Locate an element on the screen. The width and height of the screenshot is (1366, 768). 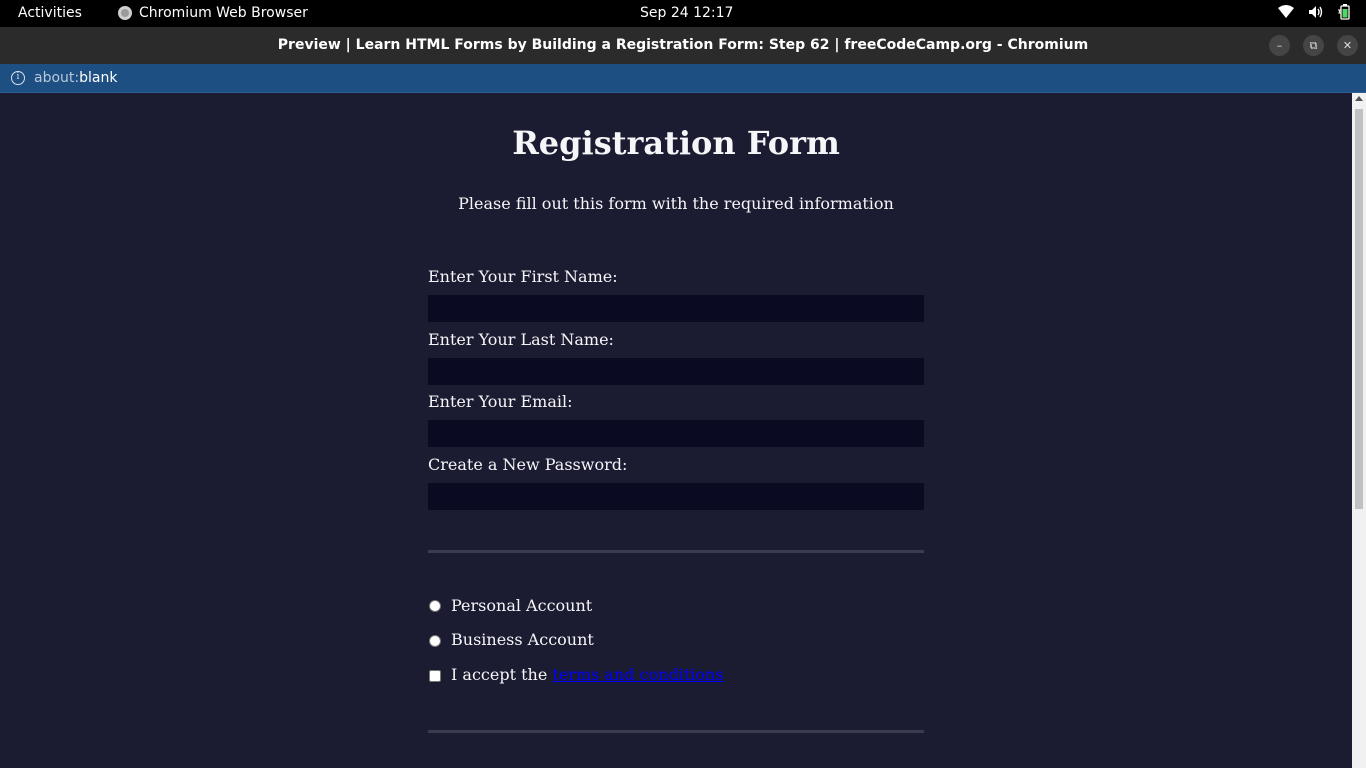
scroll-up-icon is located at coordinates (1359, 98).